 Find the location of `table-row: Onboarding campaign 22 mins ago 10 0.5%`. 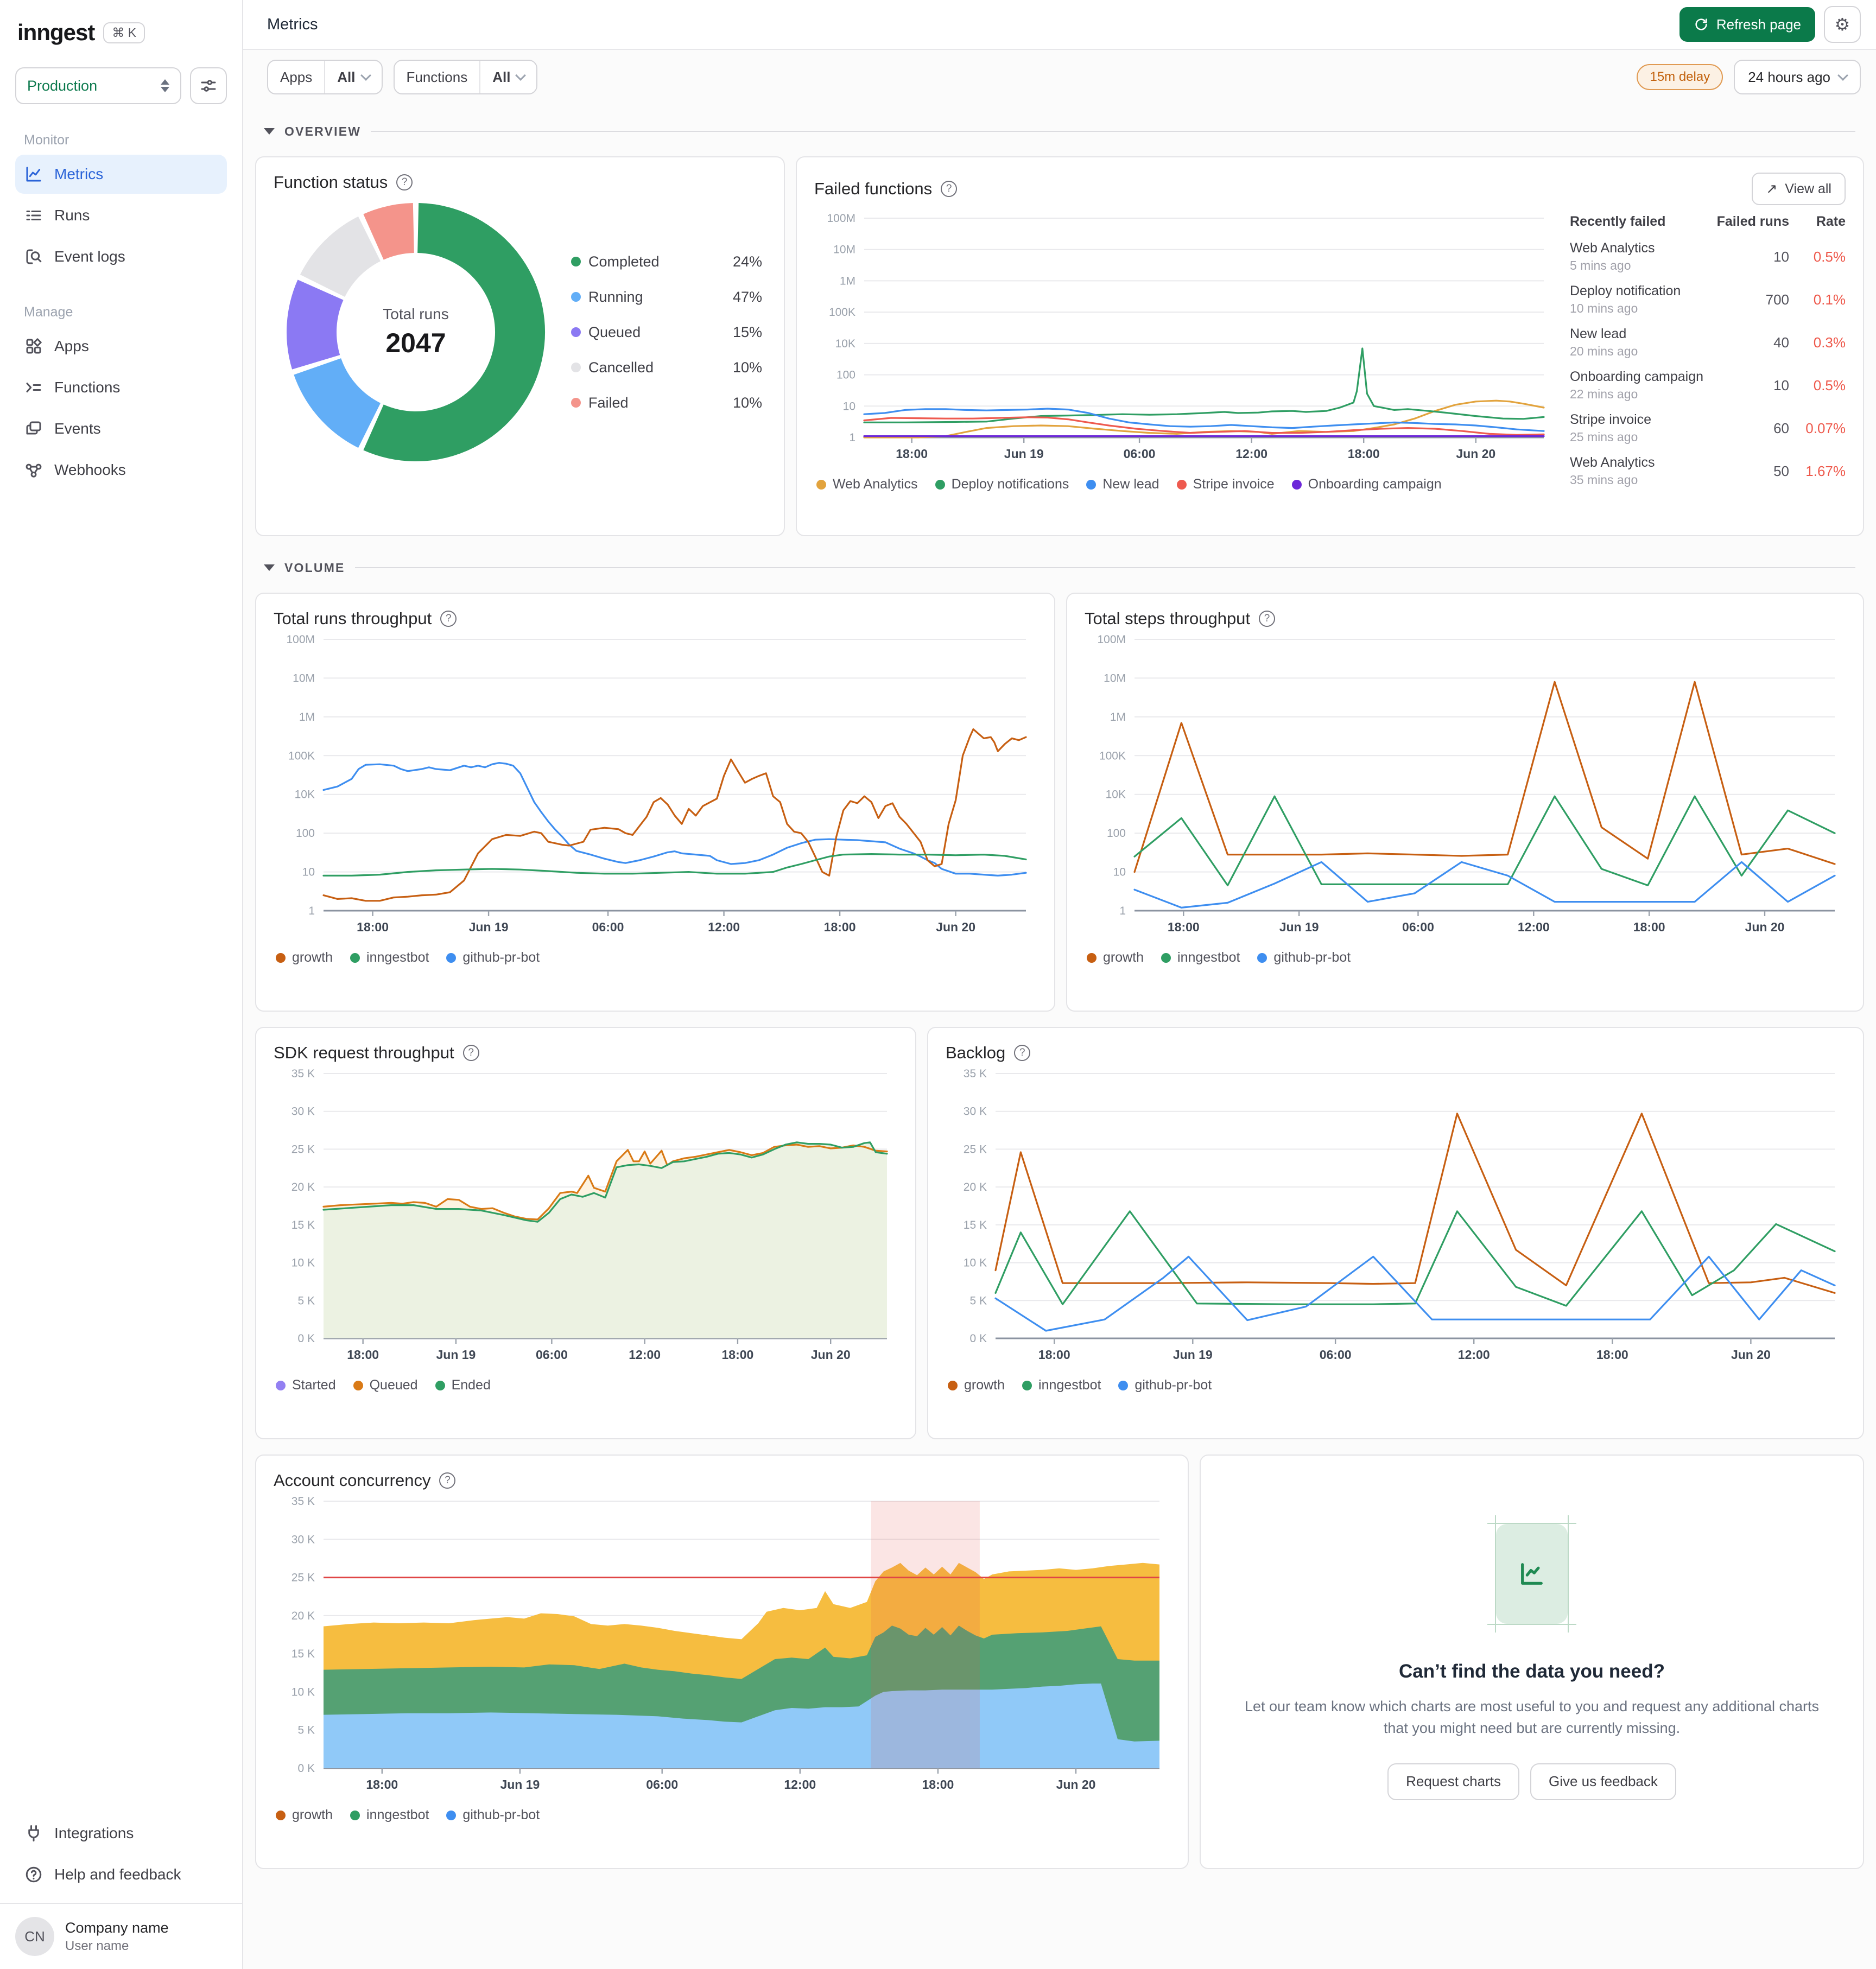

table-row: Onboarding campaign 22 mins ago 10 0.5% is located at coordinates (1708, 385).